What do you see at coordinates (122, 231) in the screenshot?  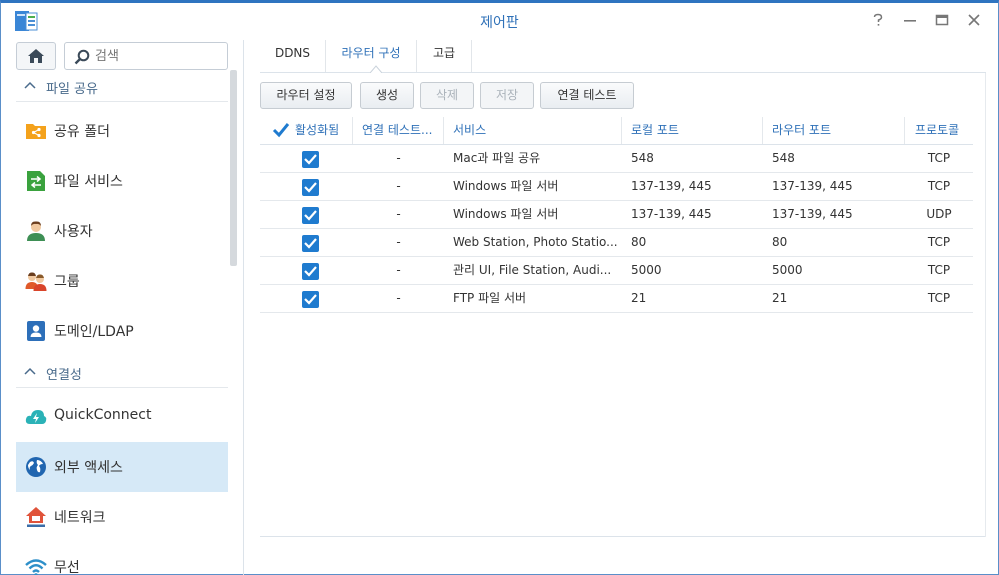 I see `sidebar-item-user: 사용자` at bounding box center [122, 231].